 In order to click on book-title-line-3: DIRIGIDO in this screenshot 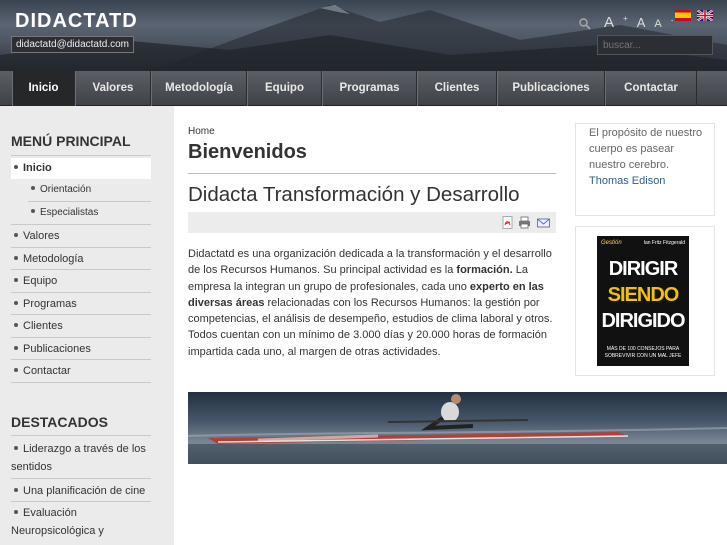, I will do `click(643, 321)`.